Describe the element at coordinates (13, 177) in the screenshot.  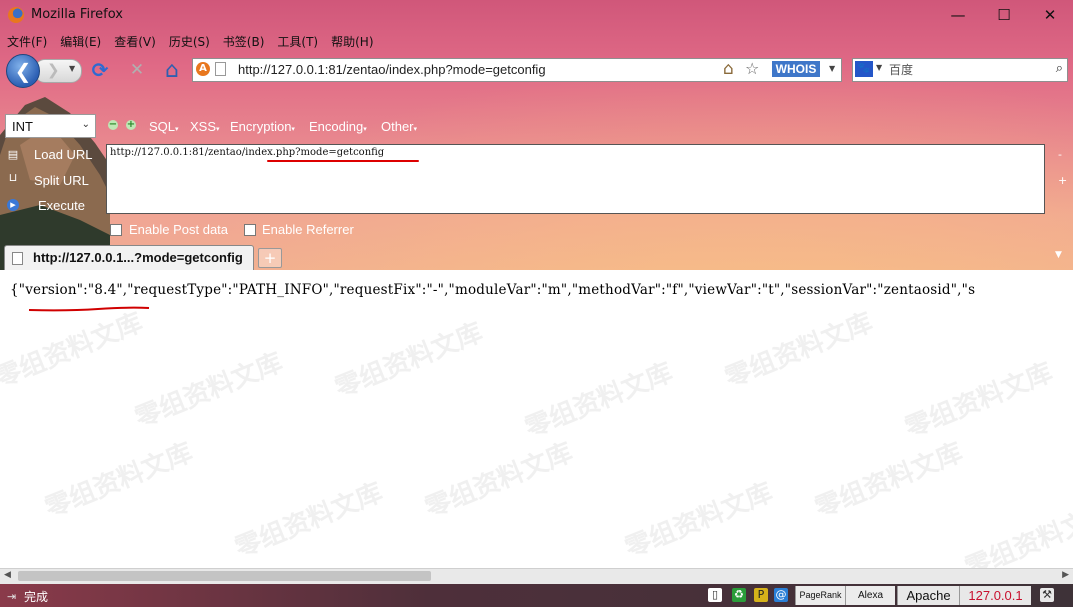
I see `split-url-icon: ⊔` at that location.